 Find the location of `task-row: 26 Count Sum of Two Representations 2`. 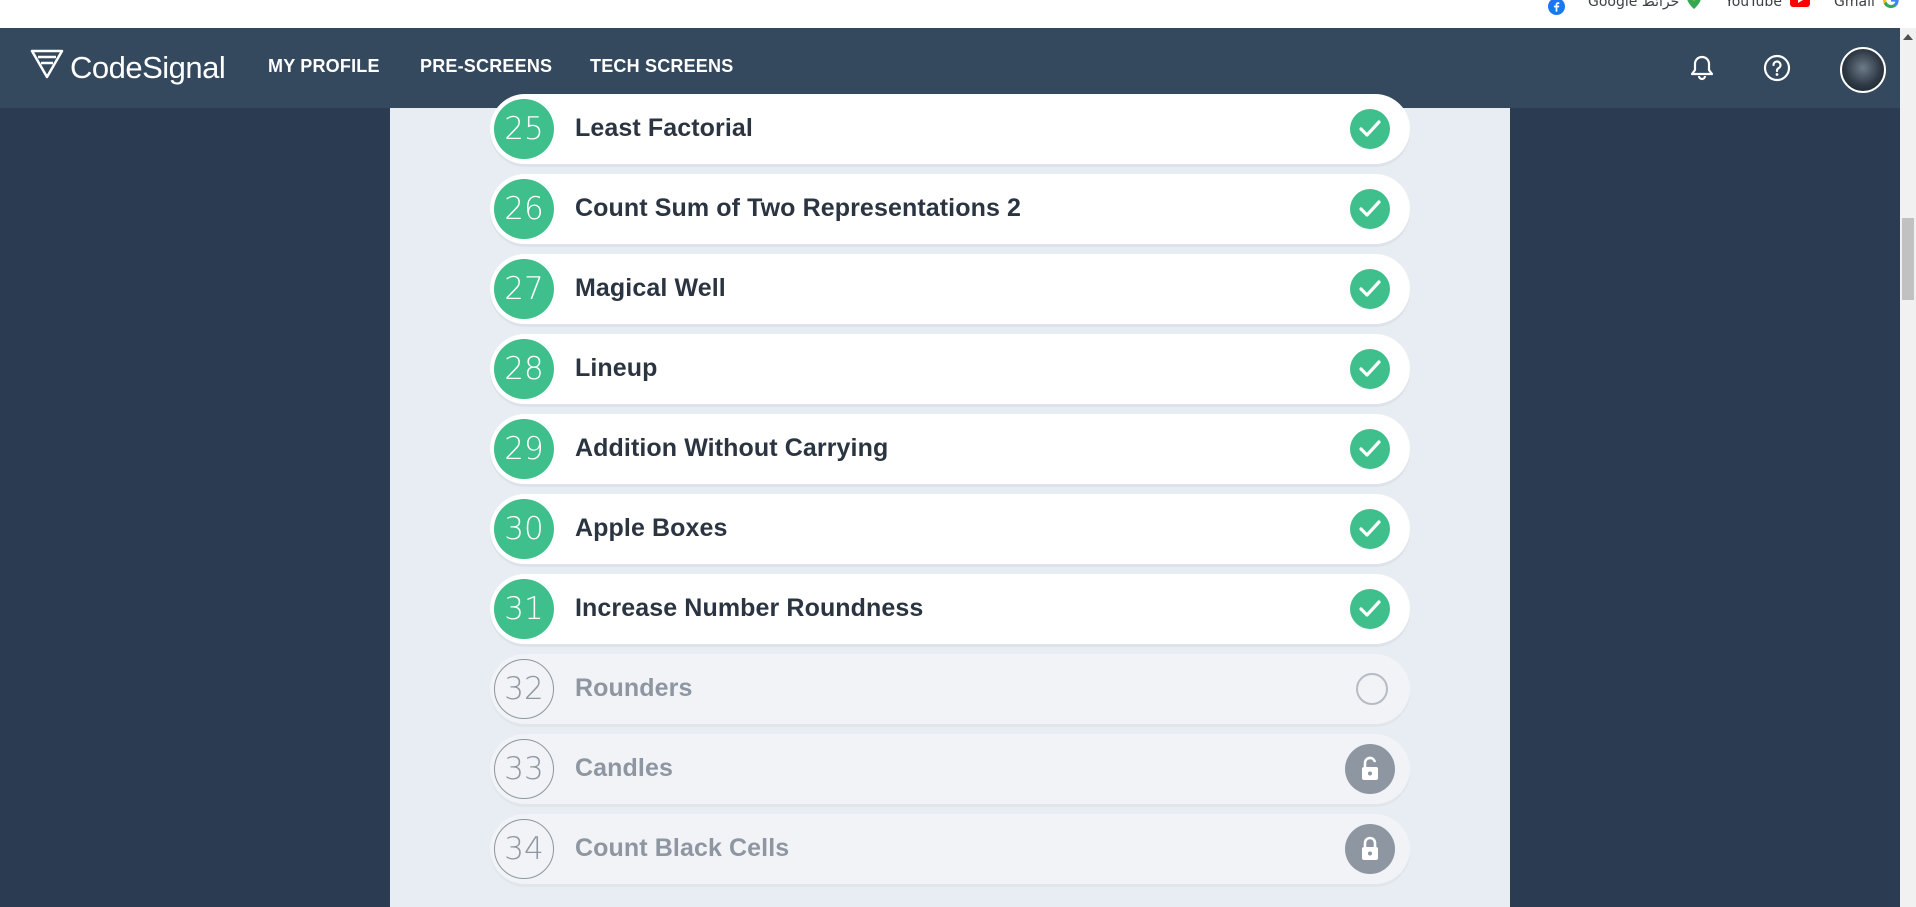

task-row: 26 Count Sum of Two Representations 2 is located at coordinates (950, 209).